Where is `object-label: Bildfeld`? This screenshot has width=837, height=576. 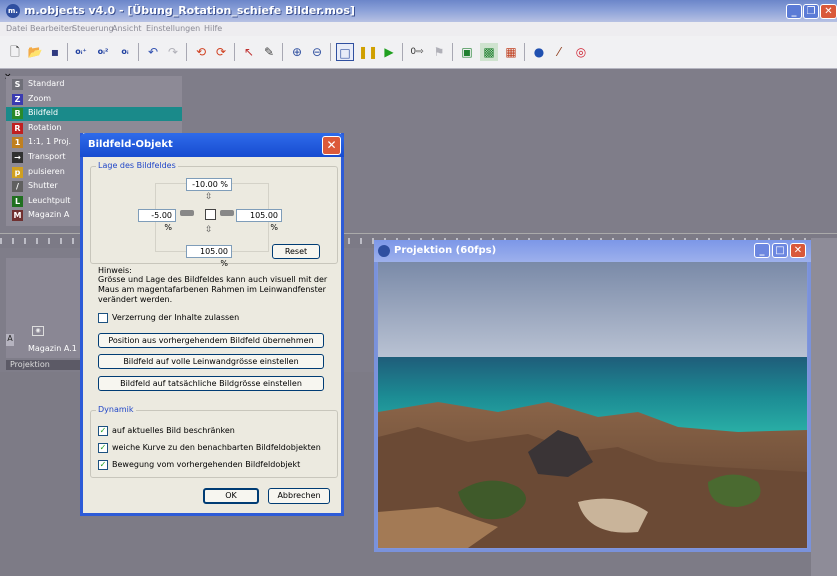
object-label: Bildfeld is located at coordinates (43, 113).